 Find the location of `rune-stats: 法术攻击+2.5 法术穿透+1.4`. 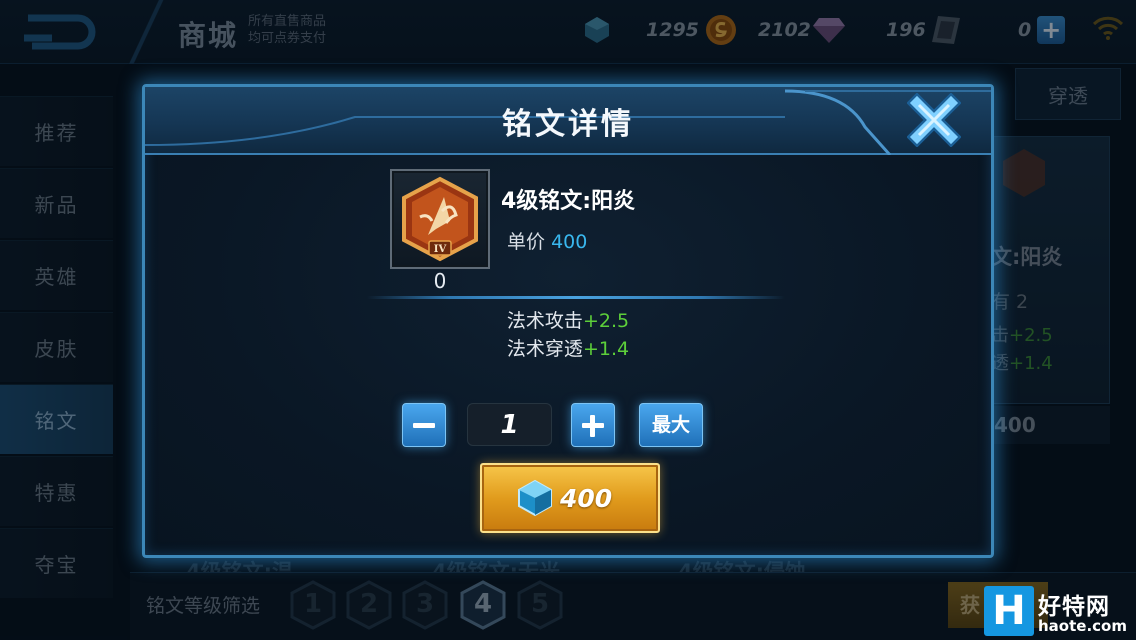

rune-stats: 法术攻击+2.5 法术穿透+1.4 is located at coordinates (568, 335).